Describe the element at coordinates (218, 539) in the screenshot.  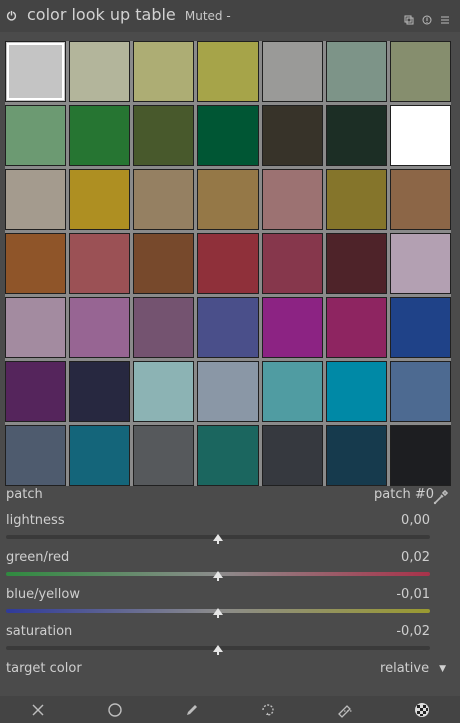
I see `lightness-slider-marker` at that location.